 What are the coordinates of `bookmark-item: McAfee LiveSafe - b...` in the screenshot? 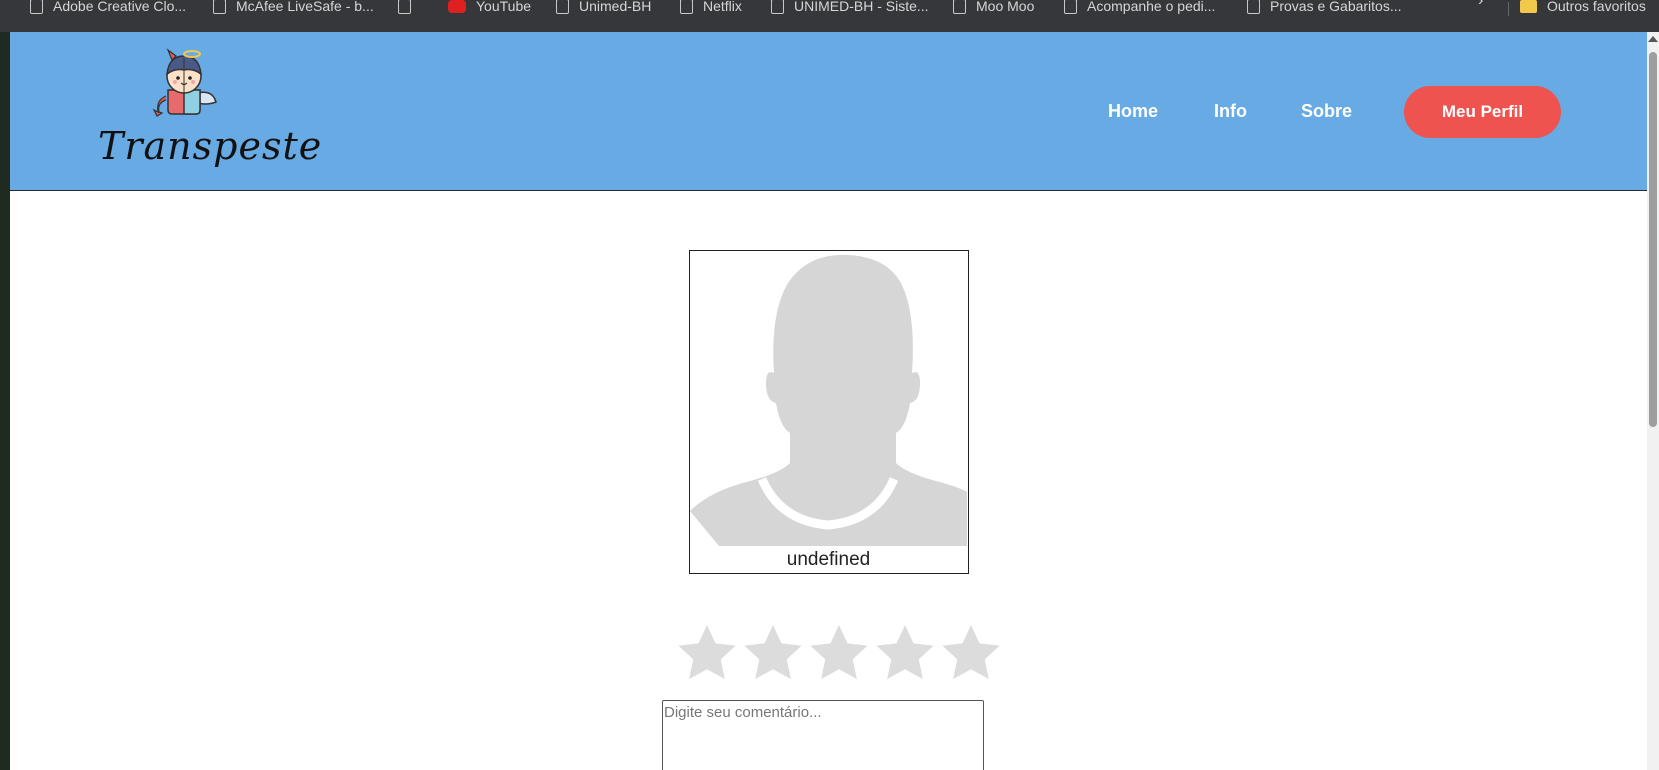 It's located at (293, 9).